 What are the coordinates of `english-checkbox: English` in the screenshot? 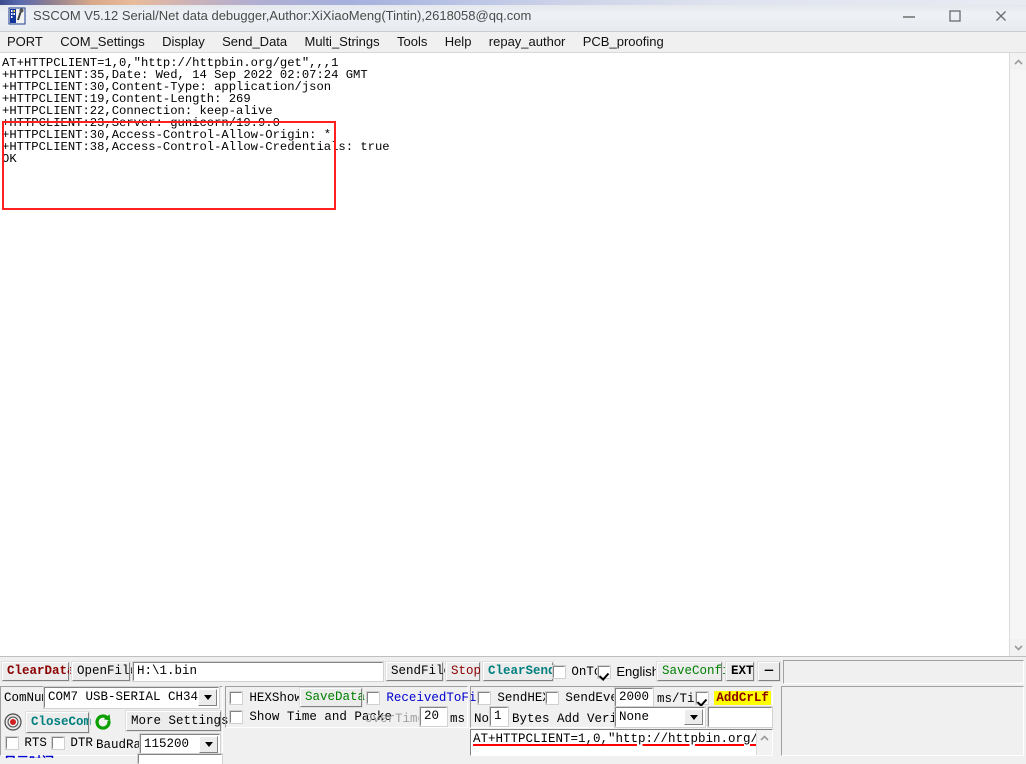 It's located at (628, 672).